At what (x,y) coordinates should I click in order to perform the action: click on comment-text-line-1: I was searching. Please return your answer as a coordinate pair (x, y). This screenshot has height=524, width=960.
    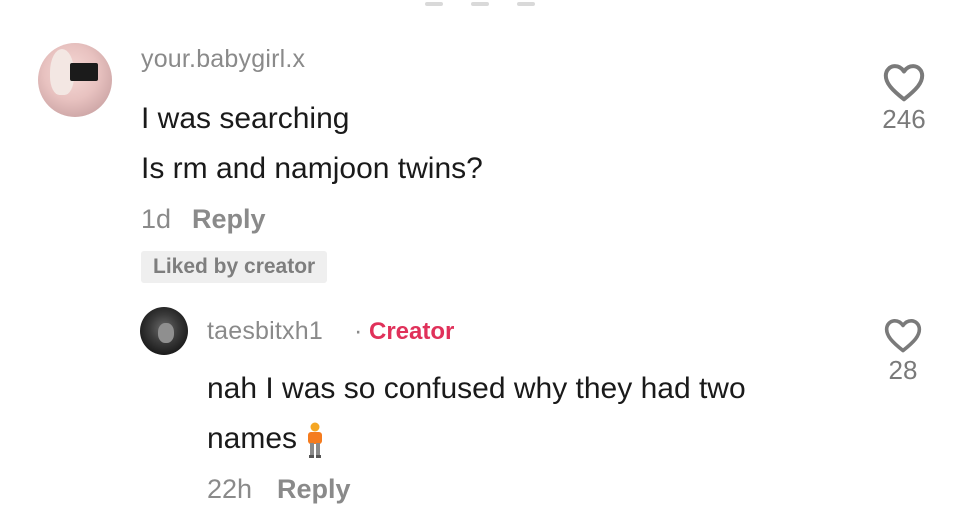
    Looking at the image, I should click on (245, 118).